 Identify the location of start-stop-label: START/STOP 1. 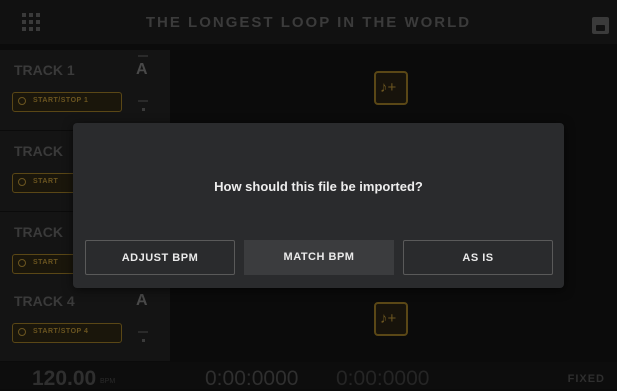
(61, 100).